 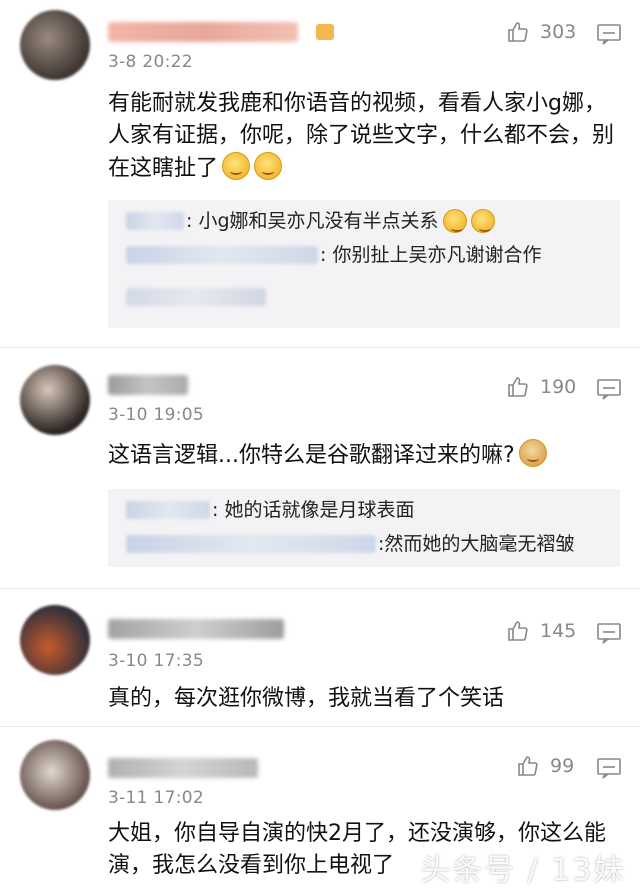 I want to click on like-button: 190, so click(x=541, y=387).